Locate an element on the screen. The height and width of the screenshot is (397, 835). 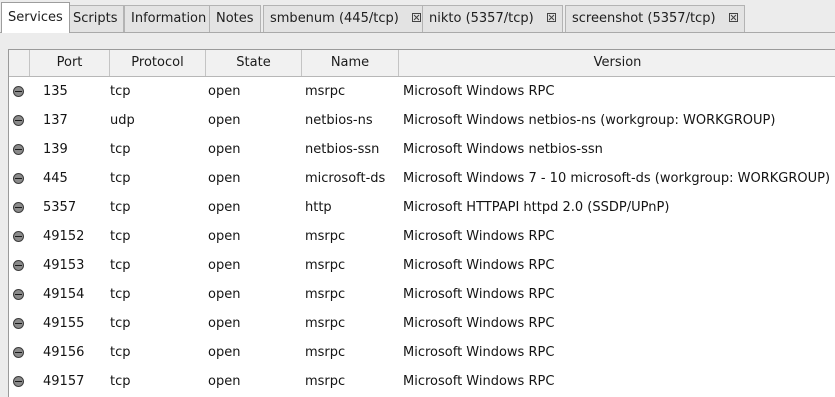
tab-scripts: Scripts is located at coordinates (95, 18).